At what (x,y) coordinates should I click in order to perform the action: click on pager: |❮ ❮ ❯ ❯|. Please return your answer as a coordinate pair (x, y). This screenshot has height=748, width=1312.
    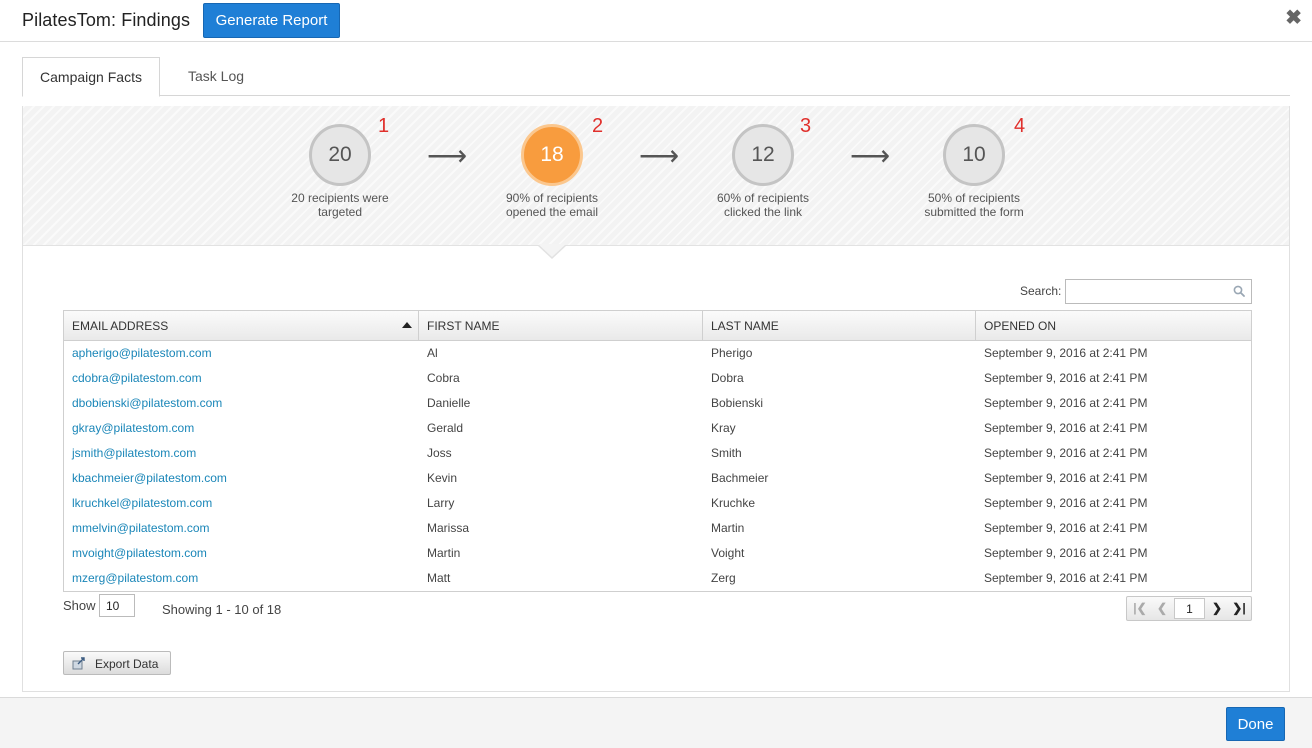
    Looking at the image, I should click on (1189, 608).